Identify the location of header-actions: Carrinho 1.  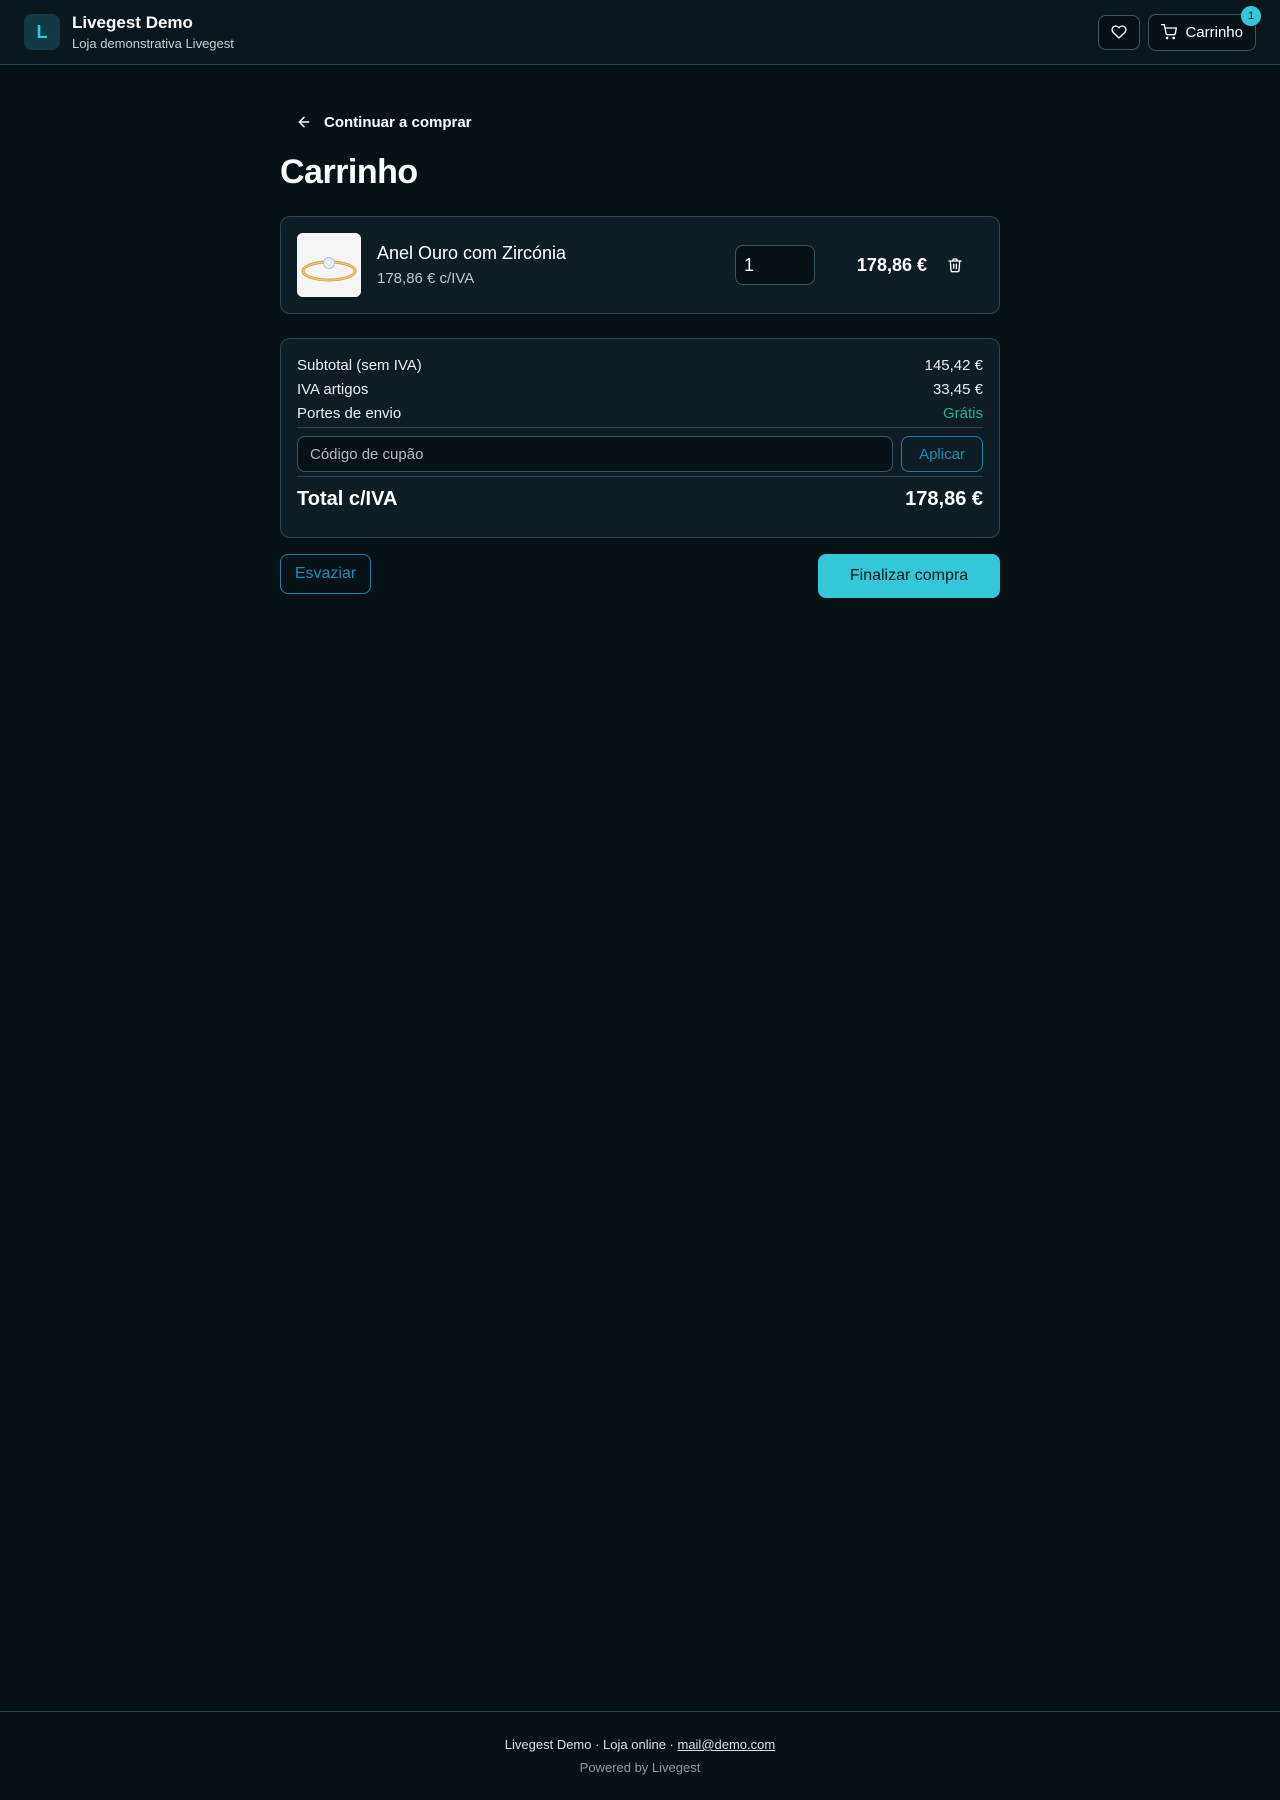
(1179, 28).